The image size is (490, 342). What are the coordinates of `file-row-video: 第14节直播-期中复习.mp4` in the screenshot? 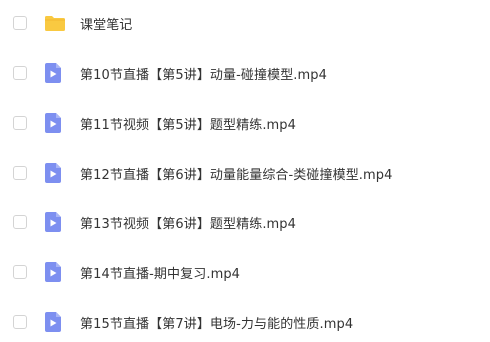 It's located at (245, 272).